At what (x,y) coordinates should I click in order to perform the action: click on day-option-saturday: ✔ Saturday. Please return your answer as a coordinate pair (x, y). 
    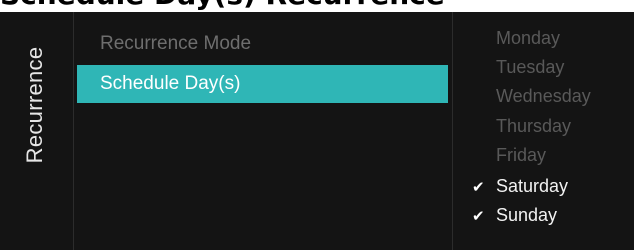
    Looking at the image, I should click on (552, 186).